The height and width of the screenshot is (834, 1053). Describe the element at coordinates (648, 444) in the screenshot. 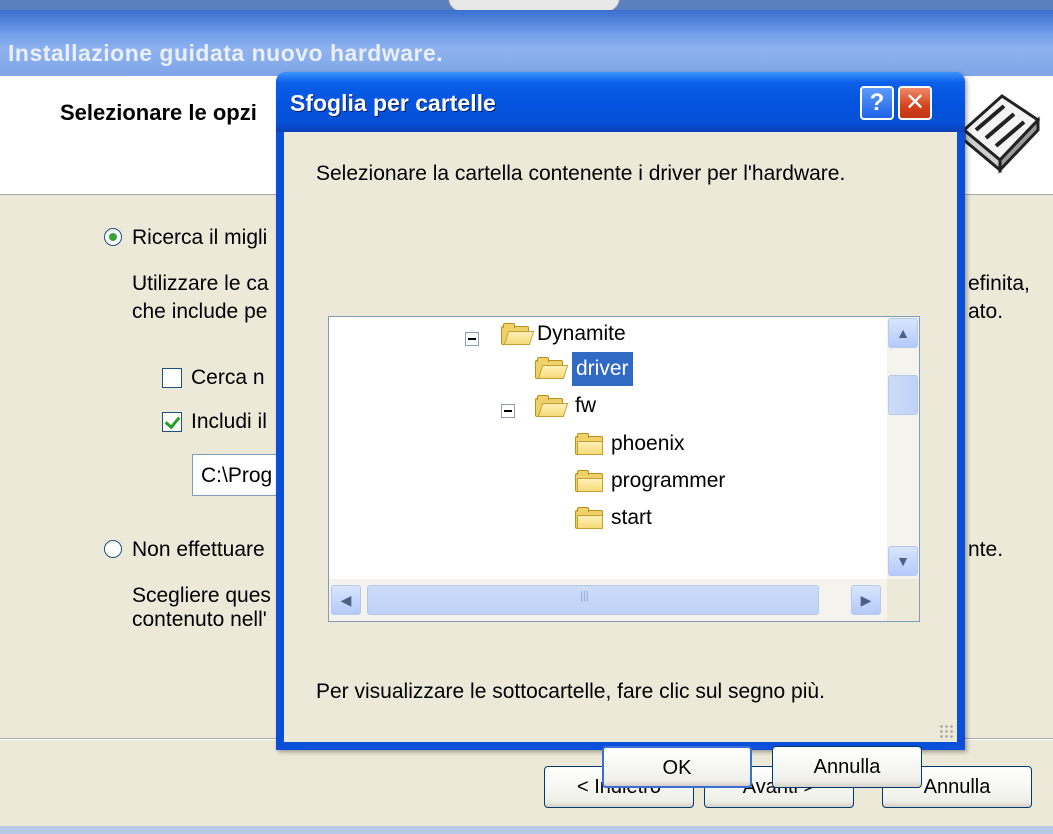

I see `tree-item-phoenix: phoenix` at that location.